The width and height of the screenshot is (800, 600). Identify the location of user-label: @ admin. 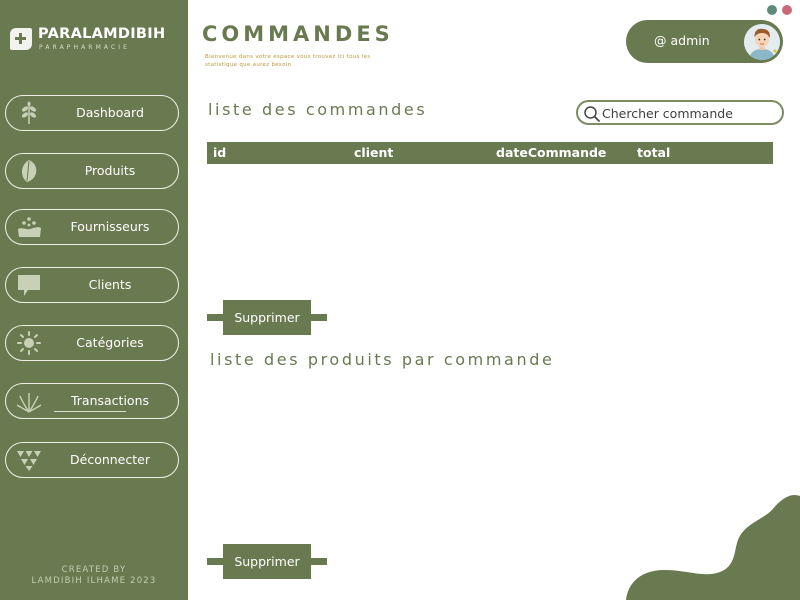
(682, 40).